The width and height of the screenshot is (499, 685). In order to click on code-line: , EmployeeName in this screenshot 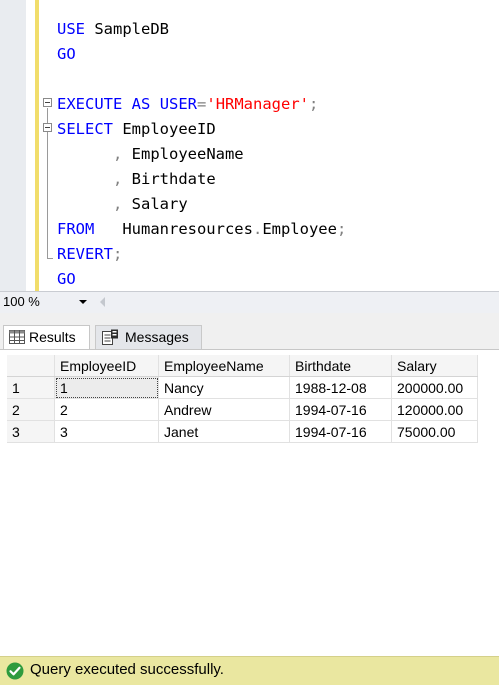, I will do `click(150, 154)`.